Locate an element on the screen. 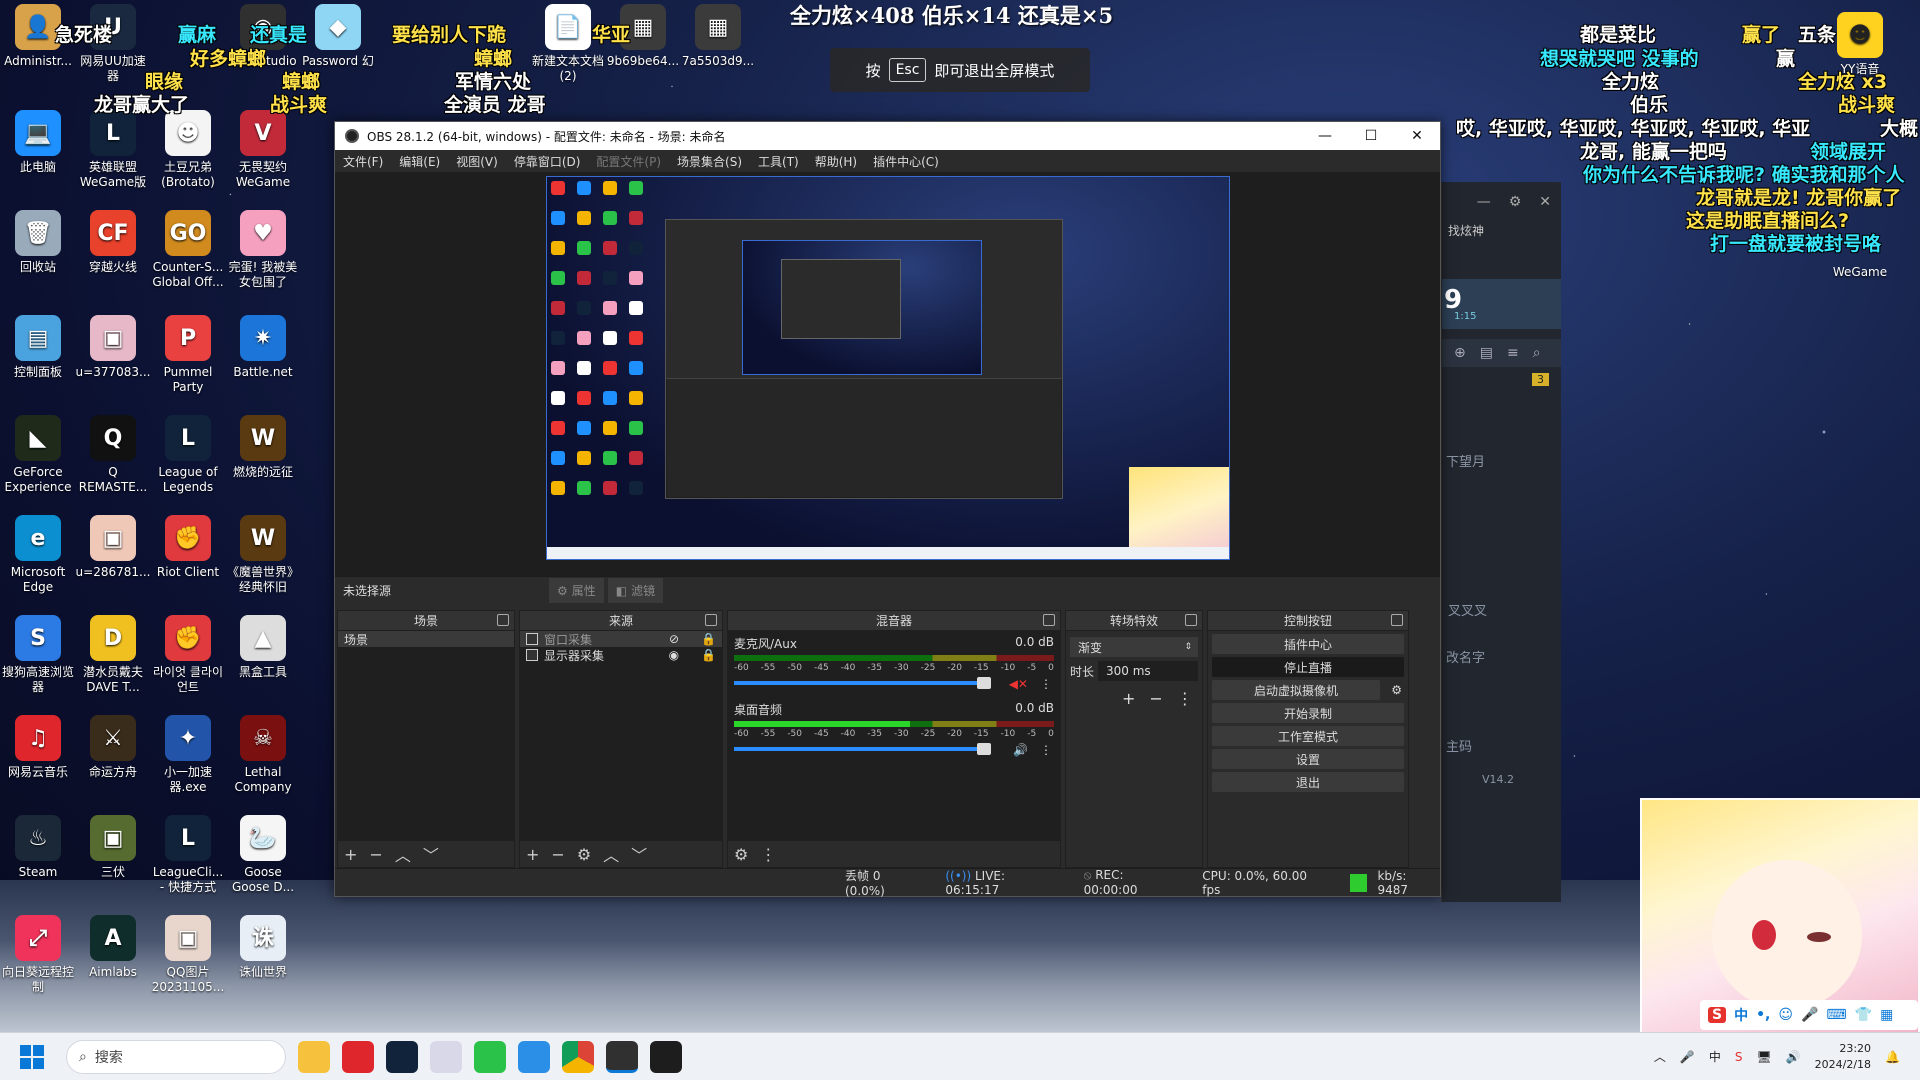 This screenshot has width=1920, height=1080. plugin-center-button: 插件中心 is located at coordinates (1308, 644).